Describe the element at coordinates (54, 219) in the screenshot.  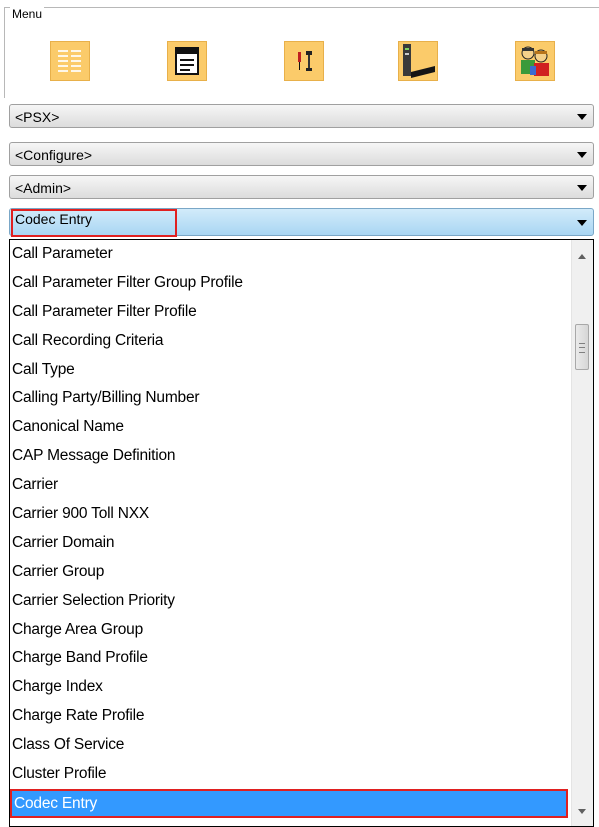
I see `combo-label: Codec Entry` at that location.